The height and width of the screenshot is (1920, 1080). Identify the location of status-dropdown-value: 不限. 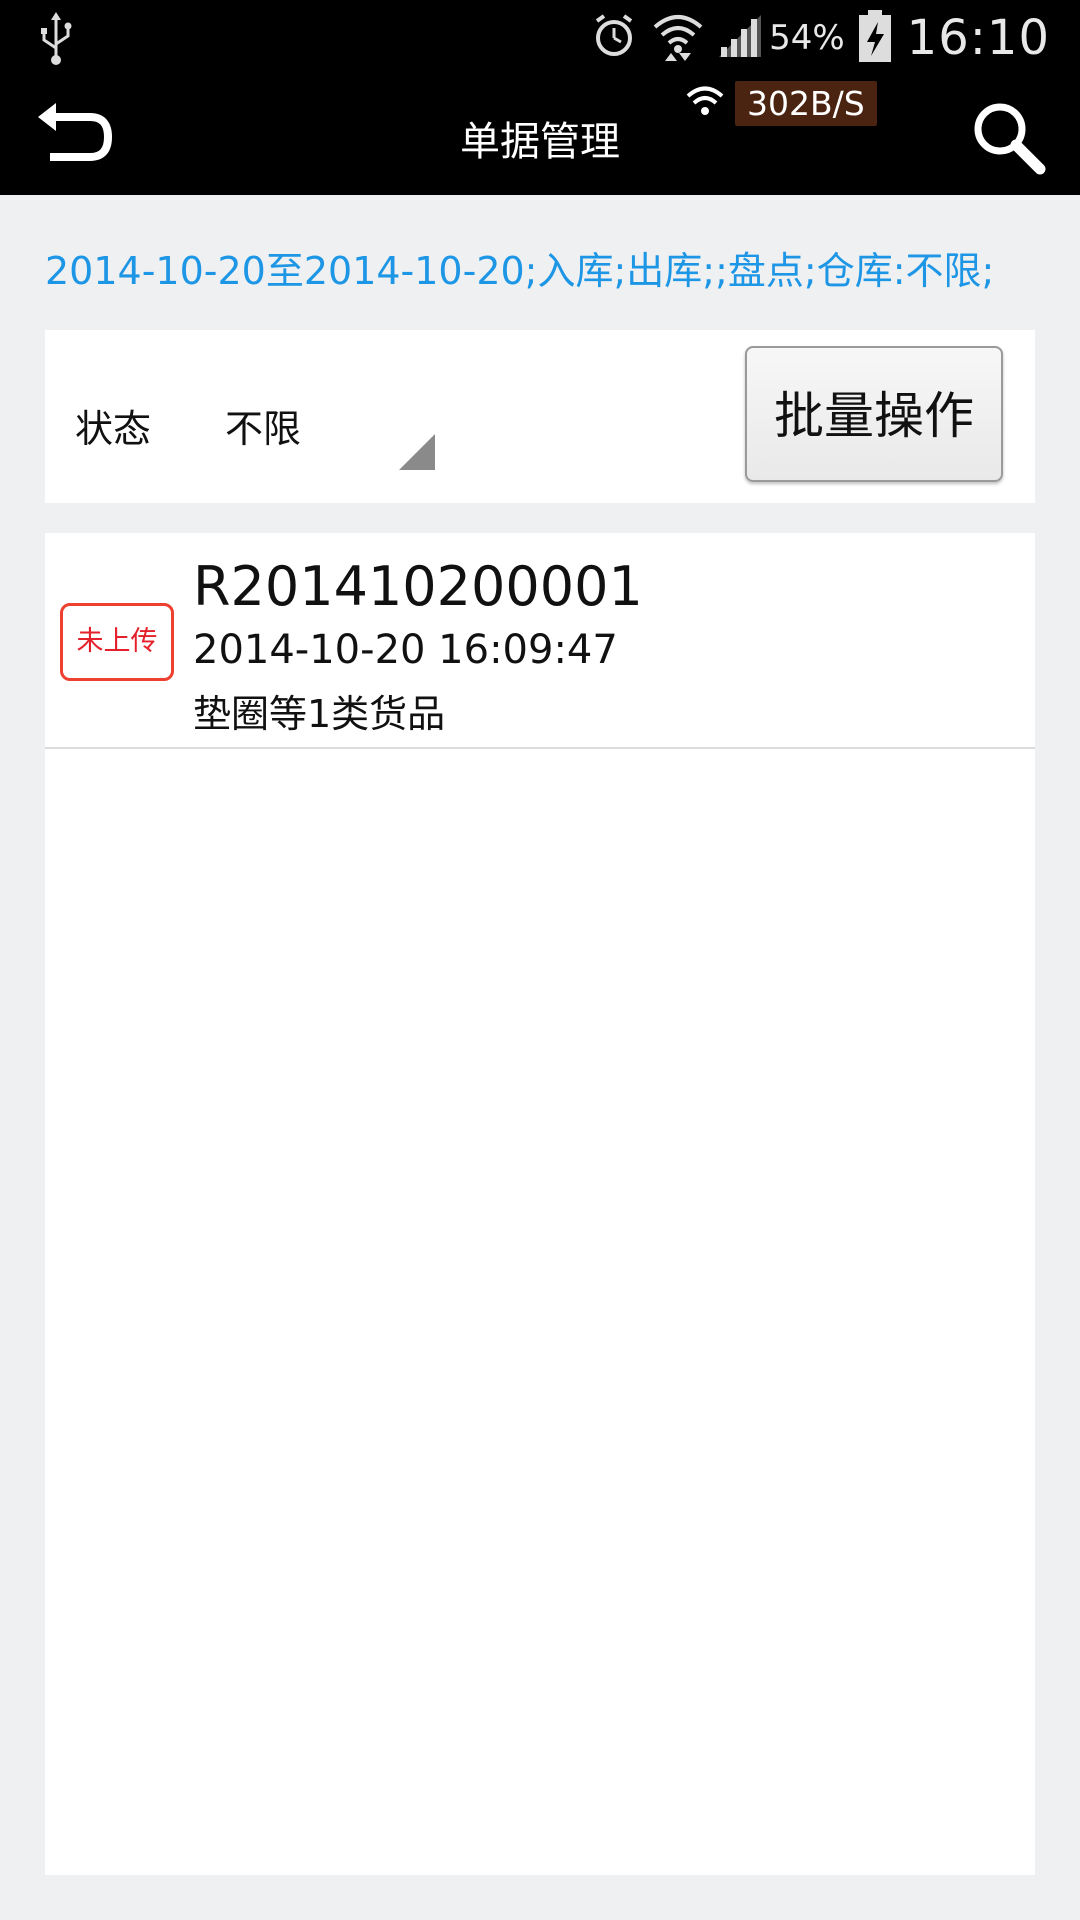
(263, 429).